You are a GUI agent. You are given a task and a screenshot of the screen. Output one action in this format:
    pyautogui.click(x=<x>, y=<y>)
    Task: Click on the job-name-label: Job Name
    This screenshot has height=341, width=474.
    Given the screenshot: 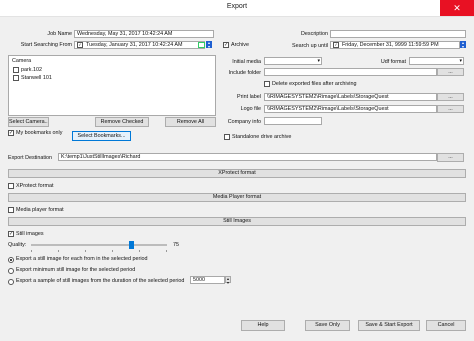 What is the action you would take?
    pyautogui.click(x=59, y=34)
    